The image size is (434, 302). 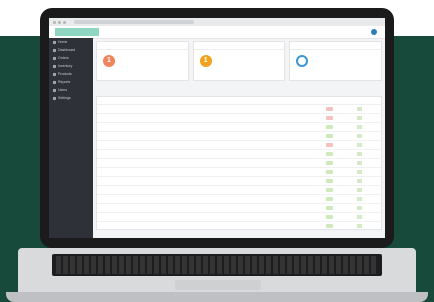 I want to click on alert-icon: 1, so click(x=109, y=61).